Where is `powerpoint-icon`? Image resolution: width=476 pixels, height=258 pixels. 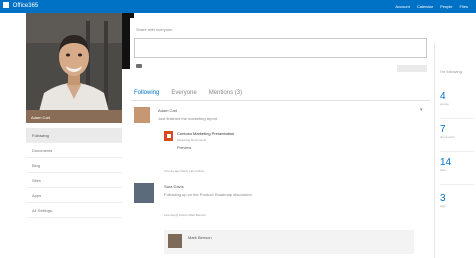 powerpoint-icon is located at coordinates (168, 136).